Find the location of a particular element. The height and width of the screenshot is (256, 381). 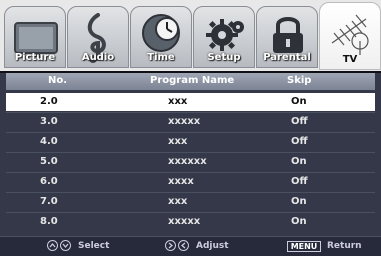

table-row: 6.0 xxxx Off is located at coordinates (190, 182).